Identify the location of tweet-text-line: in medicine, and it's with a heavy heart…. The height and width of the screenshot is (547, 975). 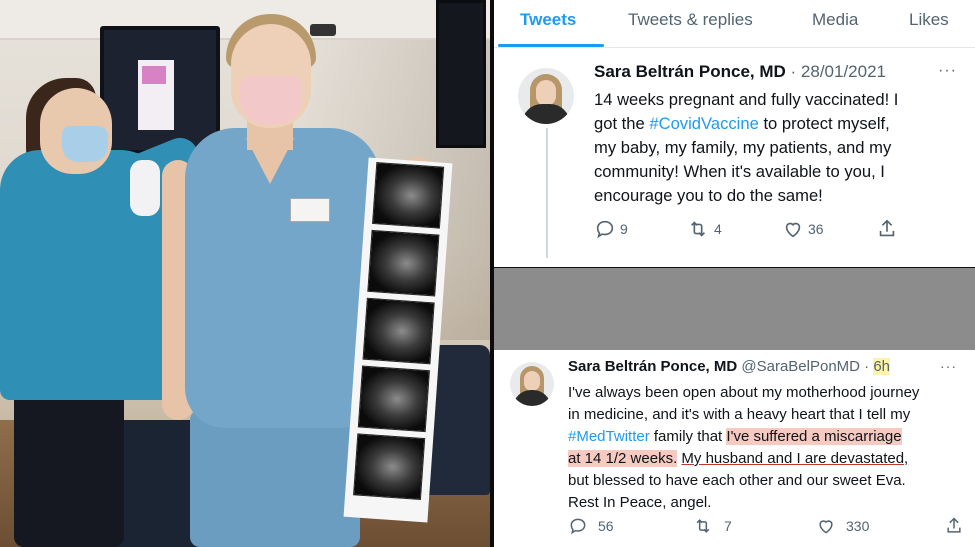
(739, 414).